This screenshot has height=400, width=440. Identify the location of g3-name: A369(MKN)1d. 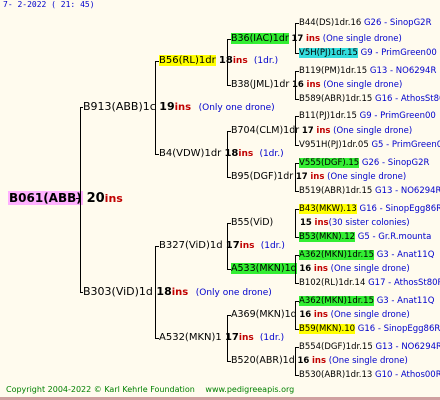
(264, 314).